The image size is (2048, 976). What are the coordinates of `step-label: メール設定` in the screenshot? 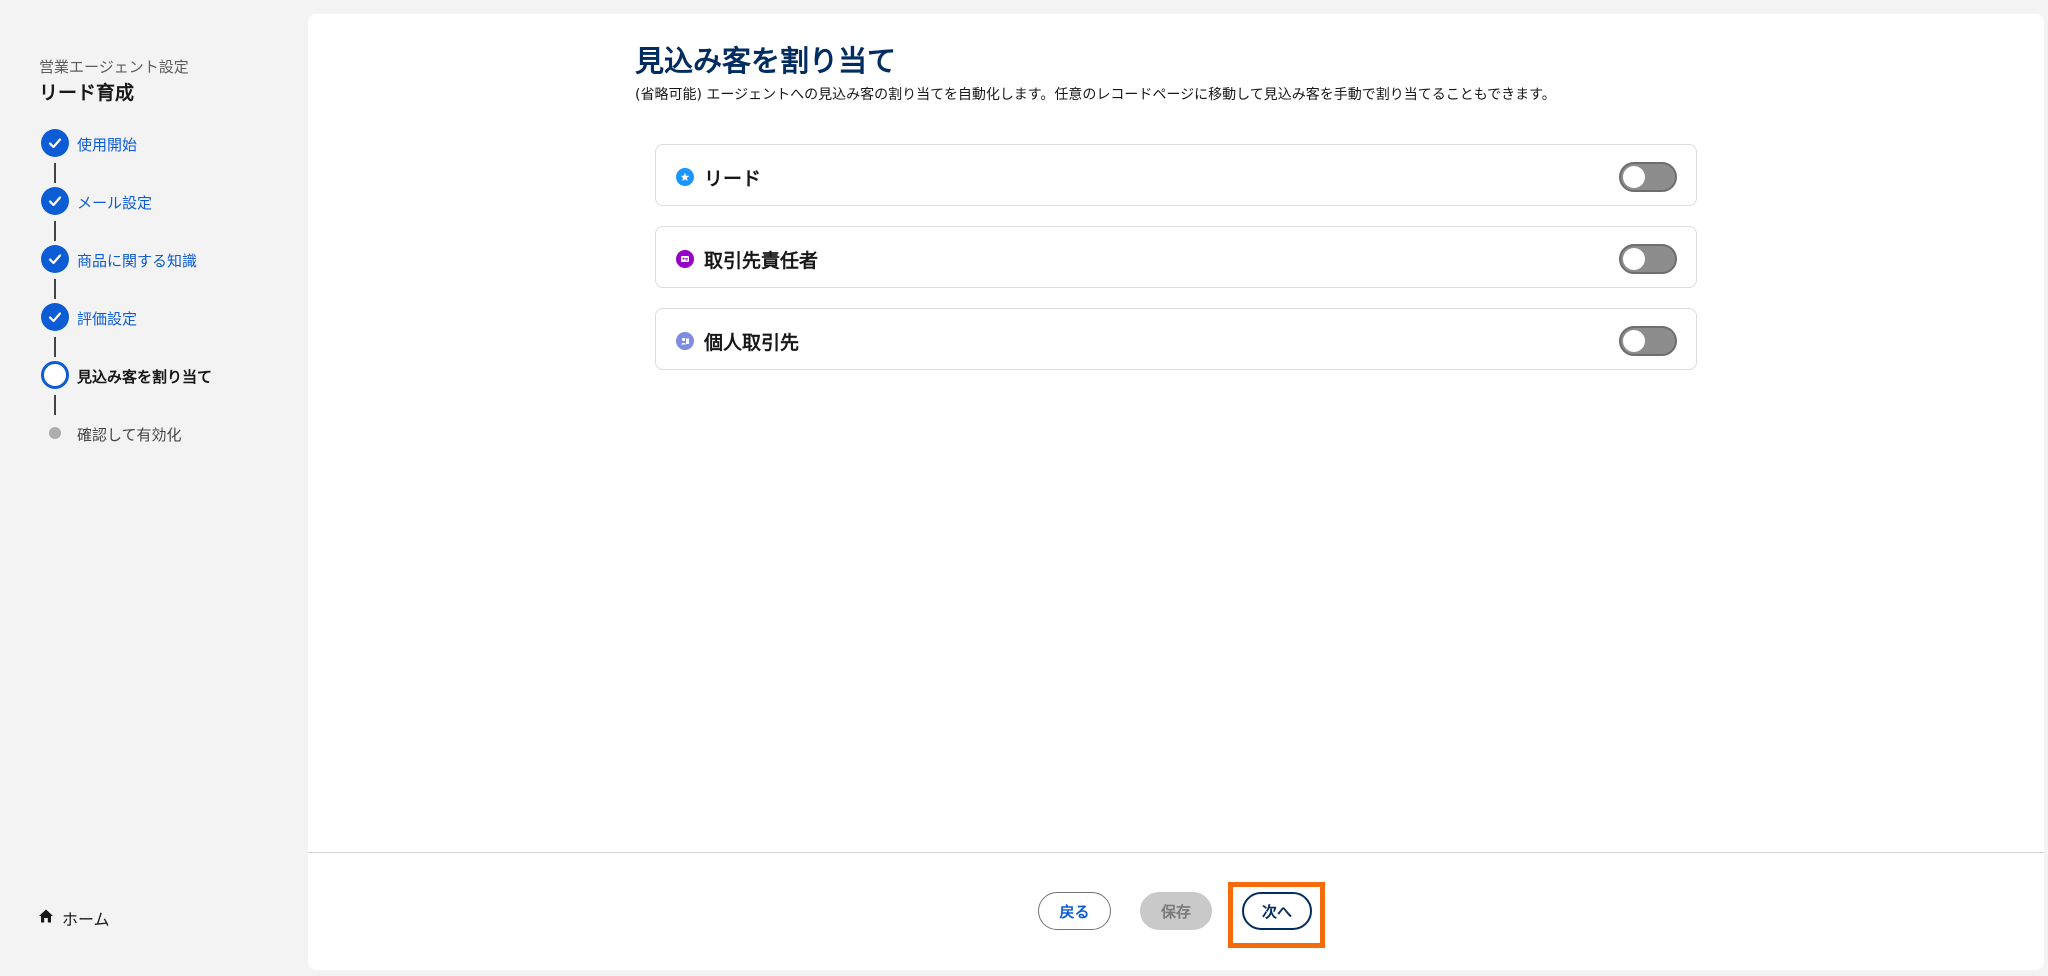 It's located at (115, 203).